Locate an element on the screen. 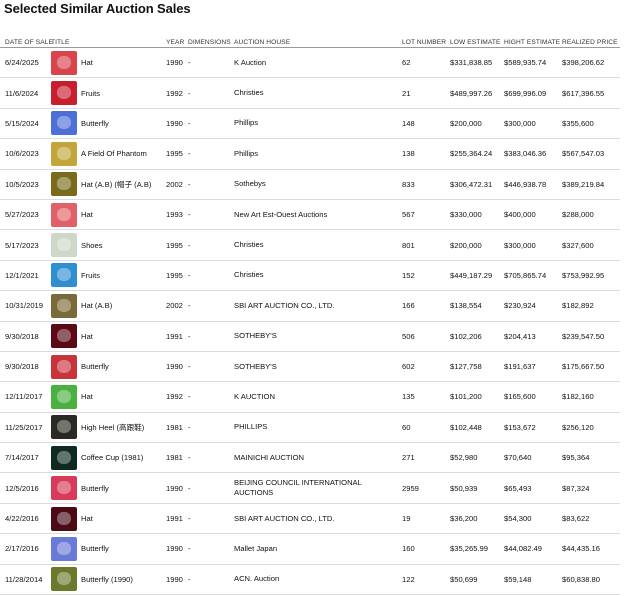 The image size is (624, 596). artwork-title-wrapper: Coffee Cup (1981) is located at coordinates (108, 457).